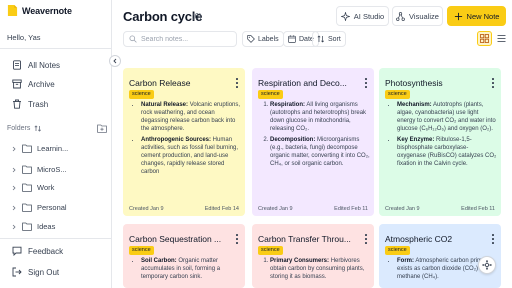 This screenshot has height=288, width=512. I want to click on ai-studio-button: AI Studio, so click(362, 16).